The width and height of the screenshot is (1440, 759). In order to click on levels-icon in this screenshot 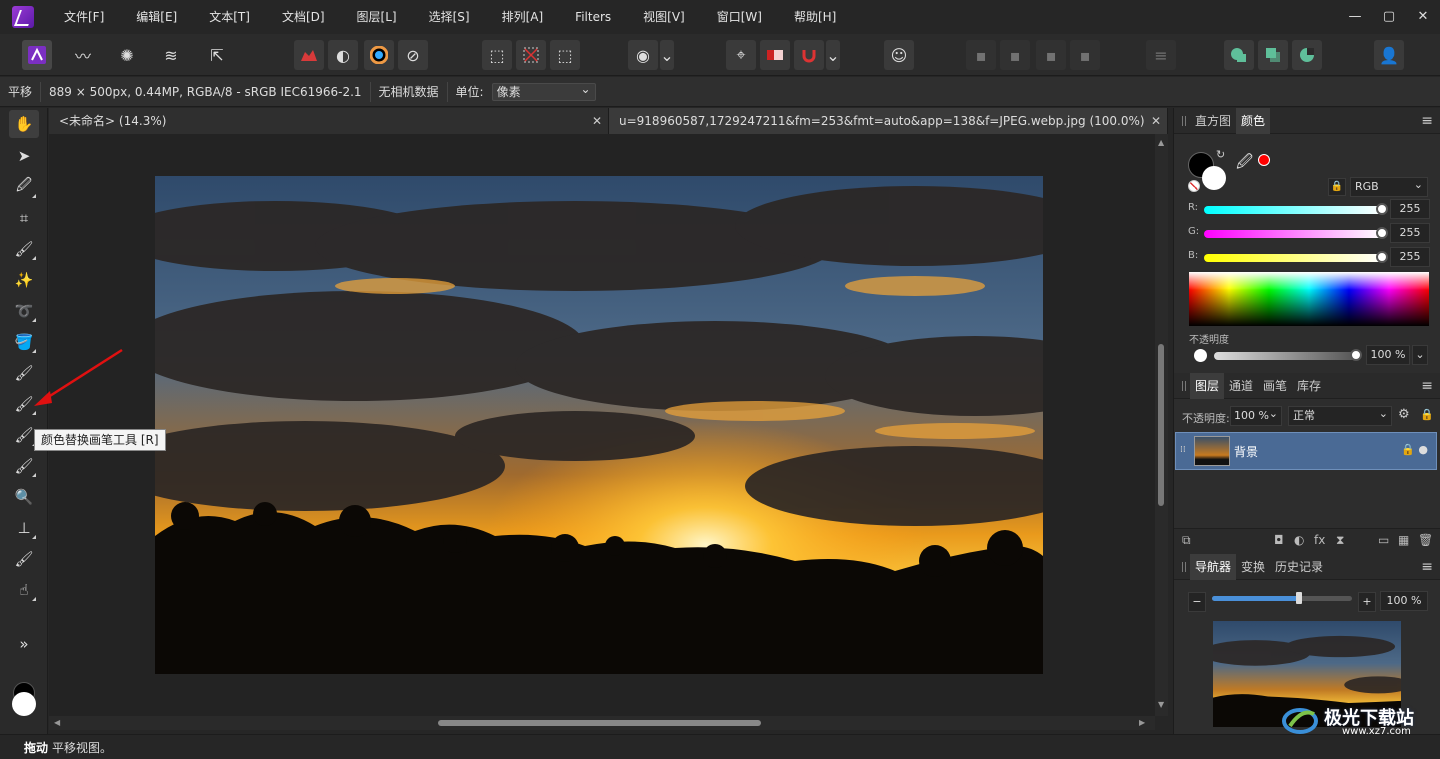, I will do `click(309, 55)`.